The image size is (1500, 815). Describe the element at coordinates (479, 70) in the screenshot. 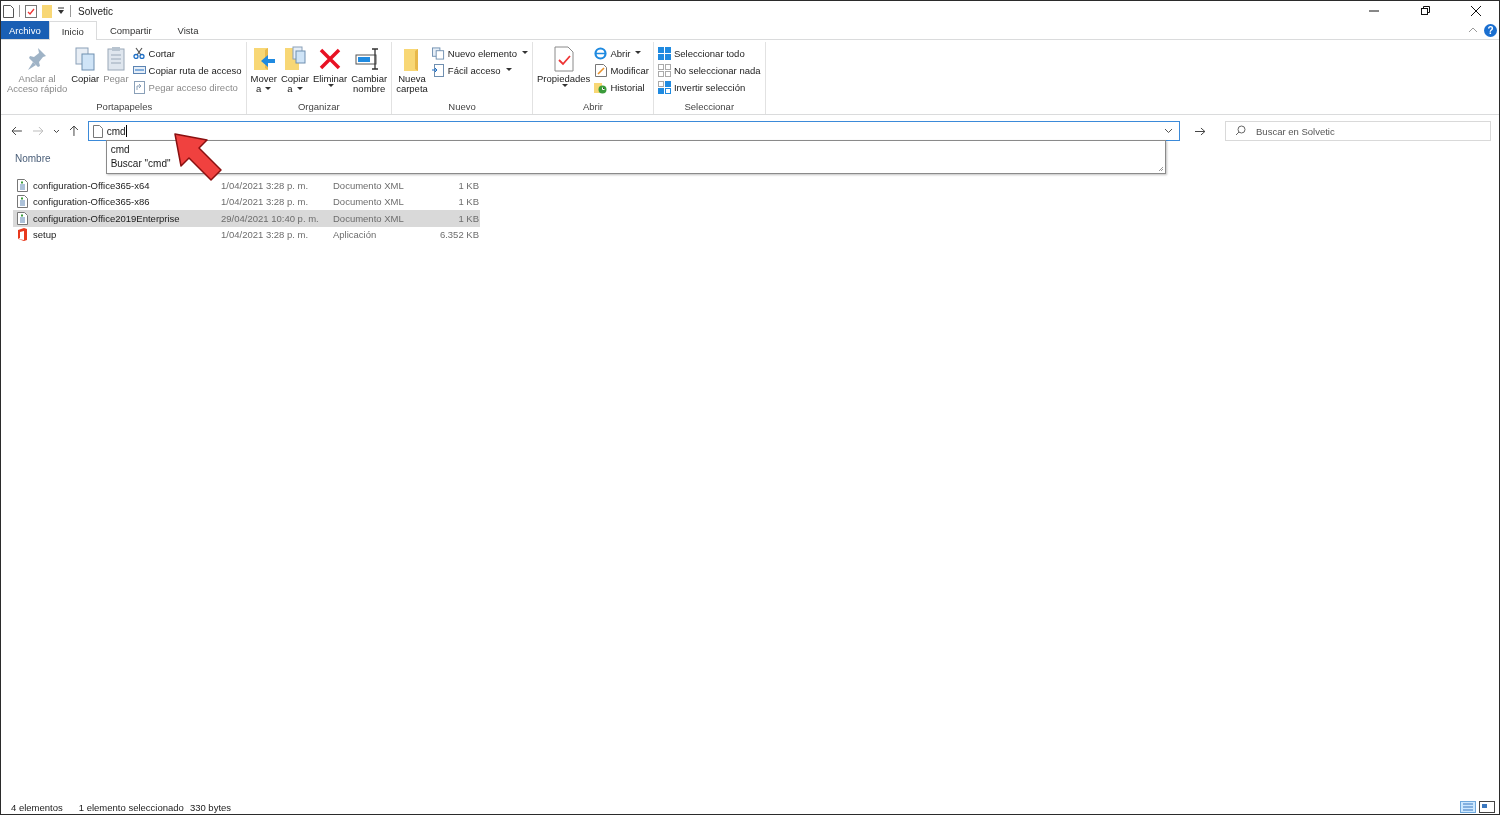

I see `ribbon-button: Fácil acceso` at that location.